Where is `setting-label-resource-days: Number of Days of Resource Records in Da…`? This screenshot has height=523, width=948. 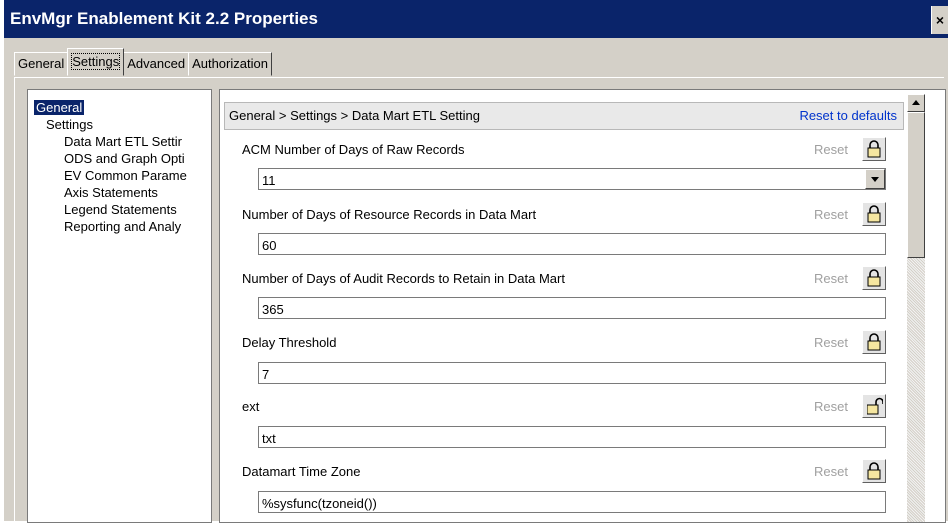
setting-label-resource-days: Number of Days of Resource Records in Da… is located at coordinates (389, 214).